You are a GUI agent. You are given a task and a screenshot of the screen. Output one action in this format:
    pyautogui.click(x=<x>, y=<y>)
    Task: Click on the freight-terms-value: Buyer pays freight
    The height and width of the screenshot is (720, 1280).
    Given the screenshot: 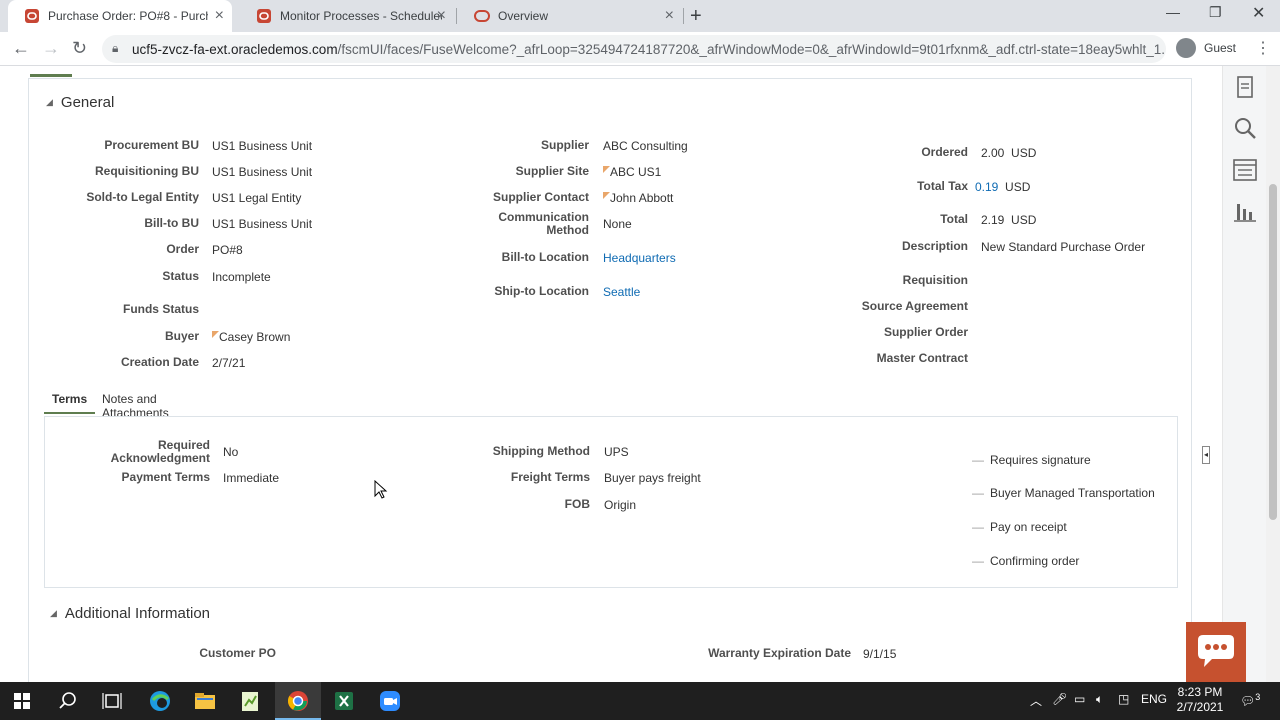 What is the action you would take?
    pyautogui.click(x=652, y=478)
    